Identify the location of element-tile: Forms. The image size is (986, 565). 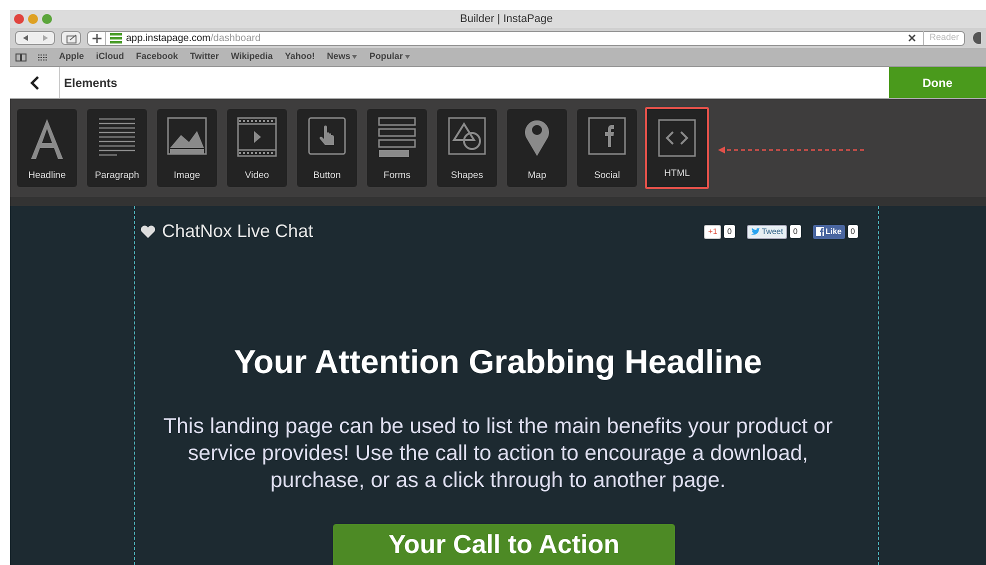
(397, 148).